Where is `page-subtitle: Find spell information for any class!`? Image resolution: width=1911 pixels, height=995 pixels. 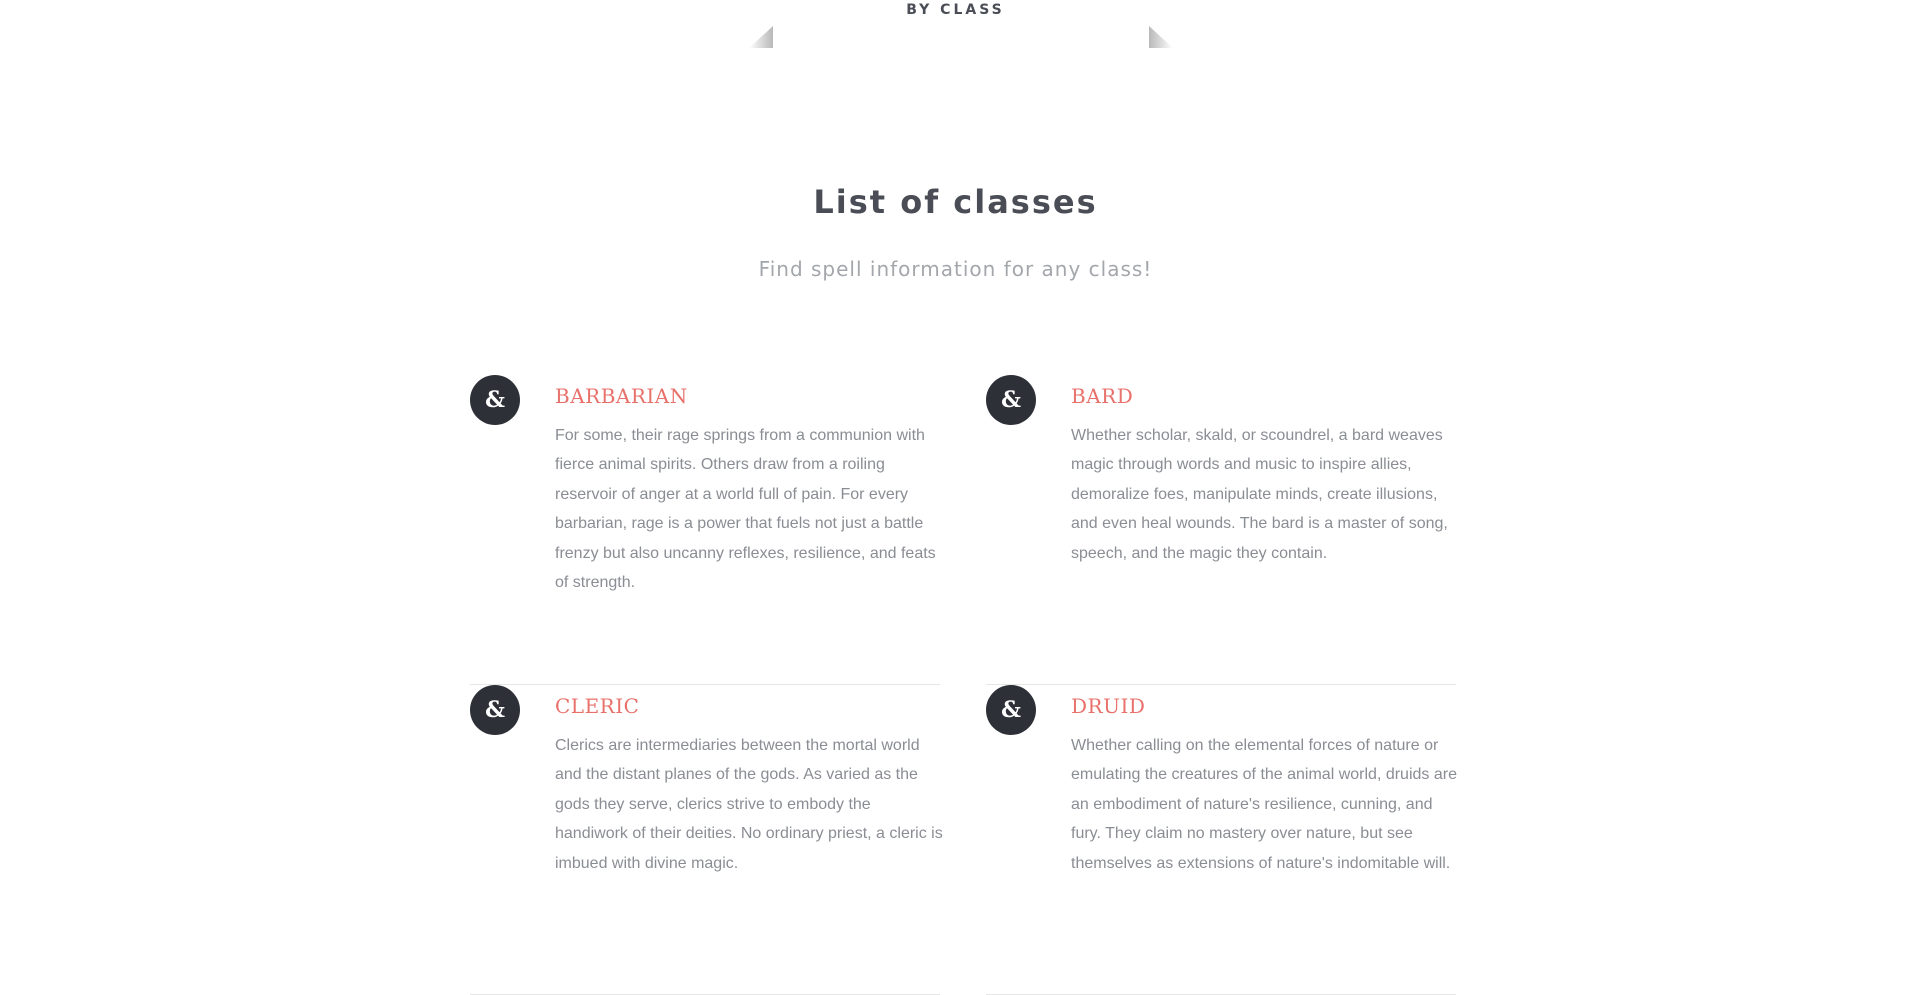 page-subtitle: Find spell information for any class! is located at coordinates (955, 269).